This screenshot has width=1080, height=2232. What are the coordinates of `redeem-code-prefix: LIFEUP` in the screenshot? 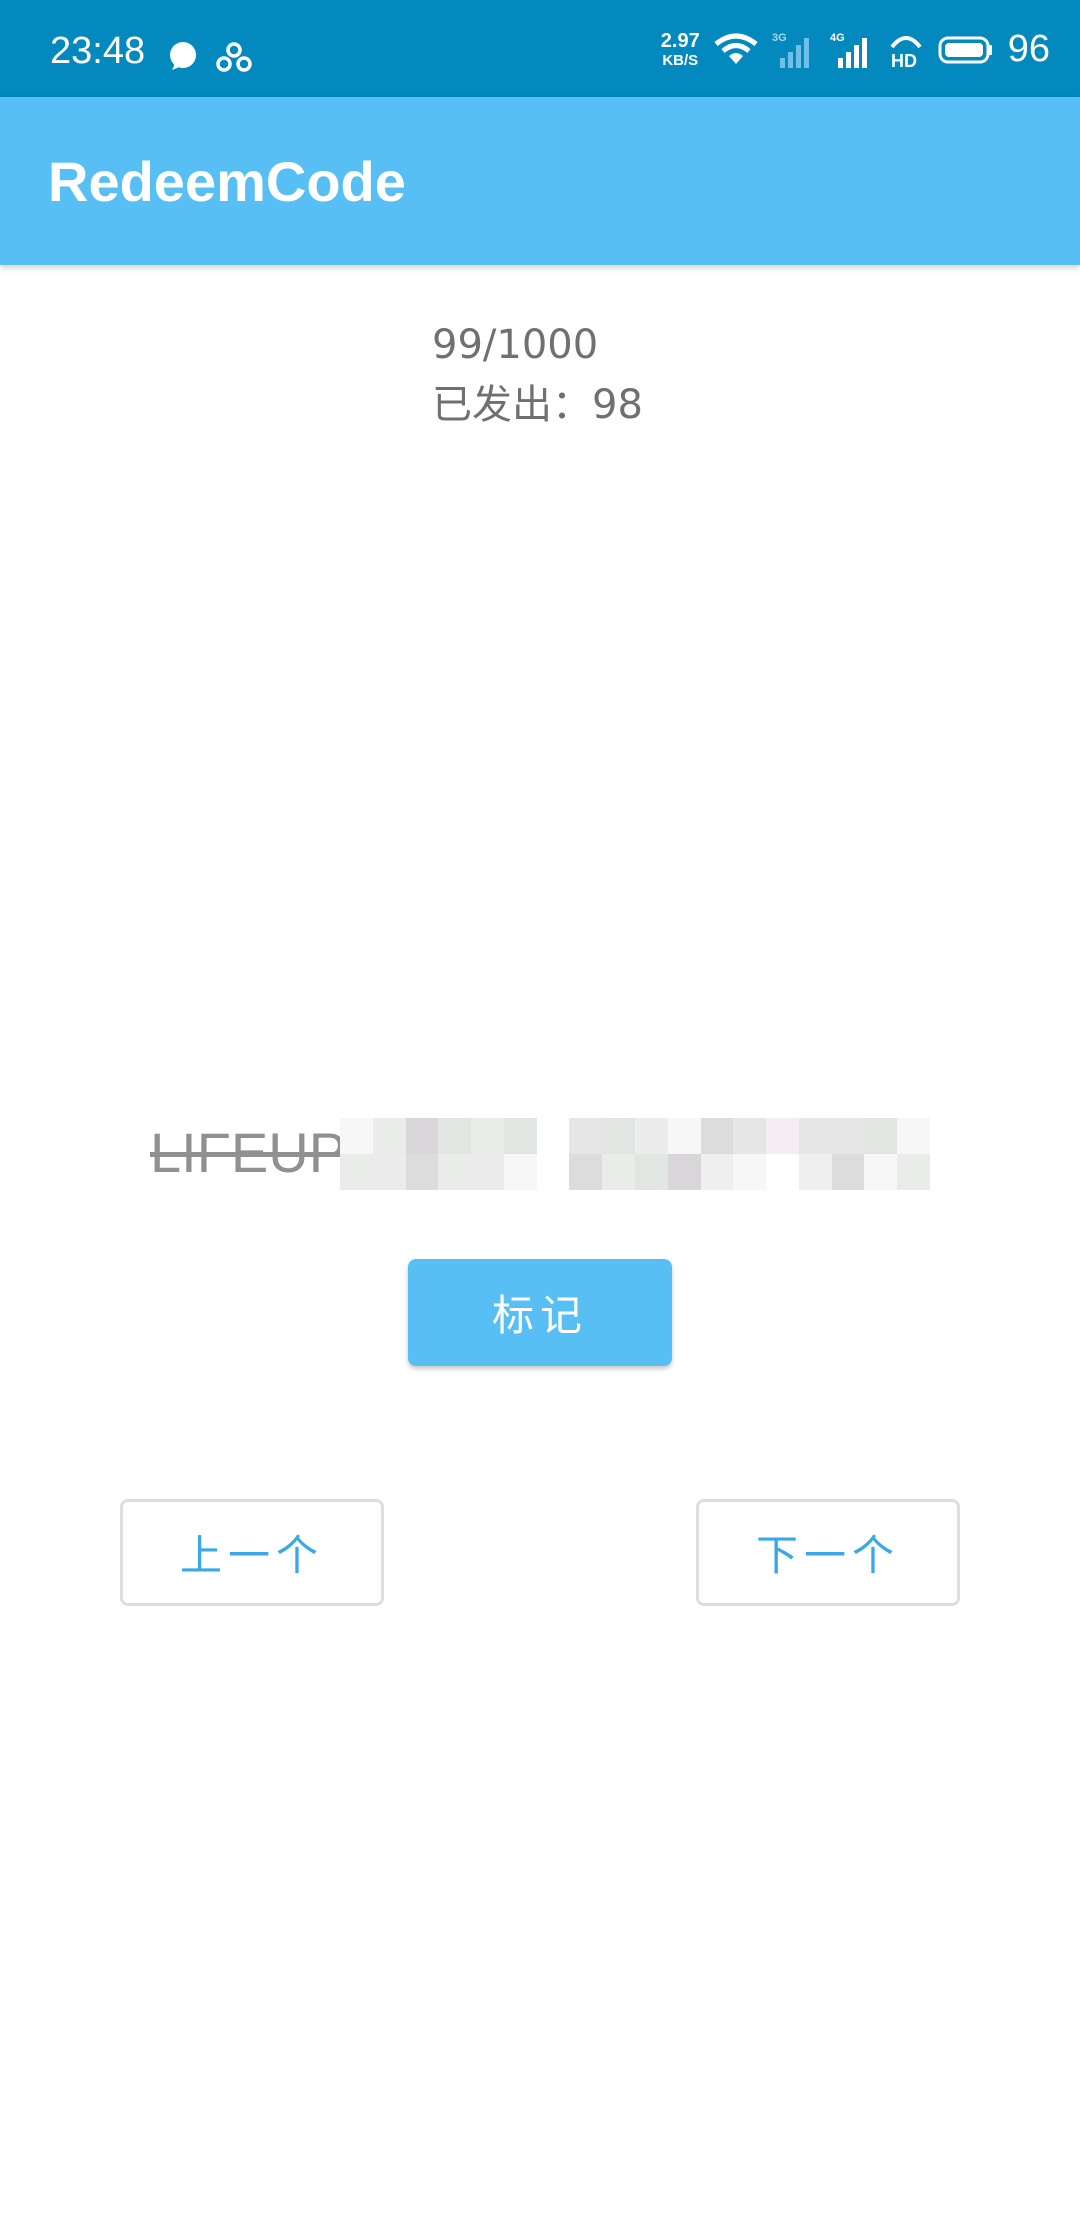 It's located at (248, 1152).